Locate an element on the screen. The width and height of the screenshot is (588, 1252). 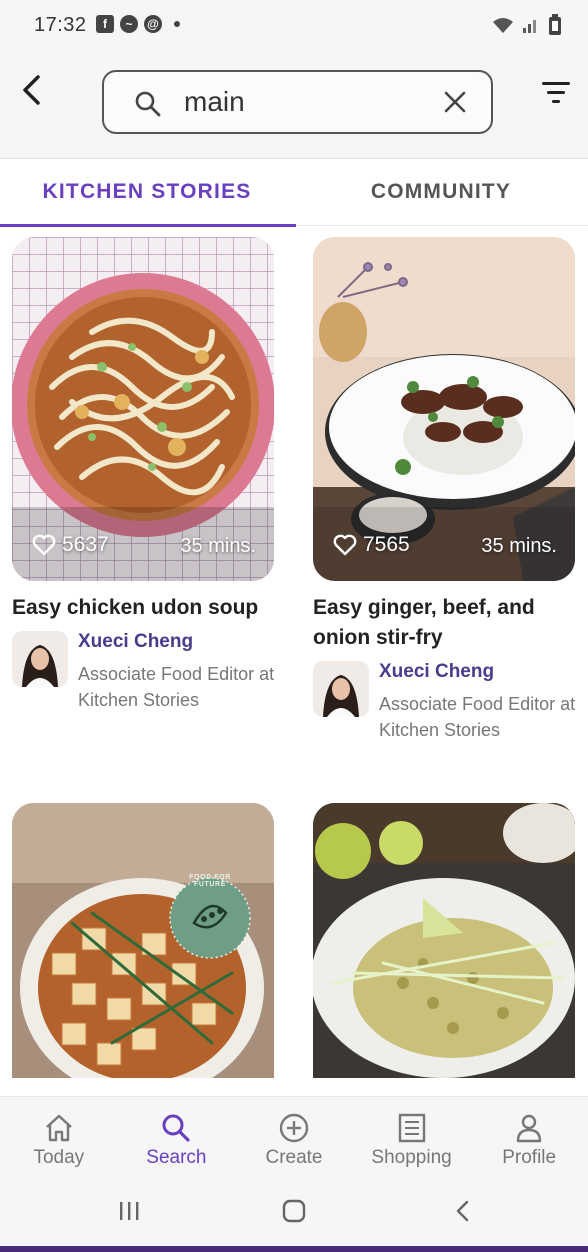
signal-icon is located at coordinates (529, 26).